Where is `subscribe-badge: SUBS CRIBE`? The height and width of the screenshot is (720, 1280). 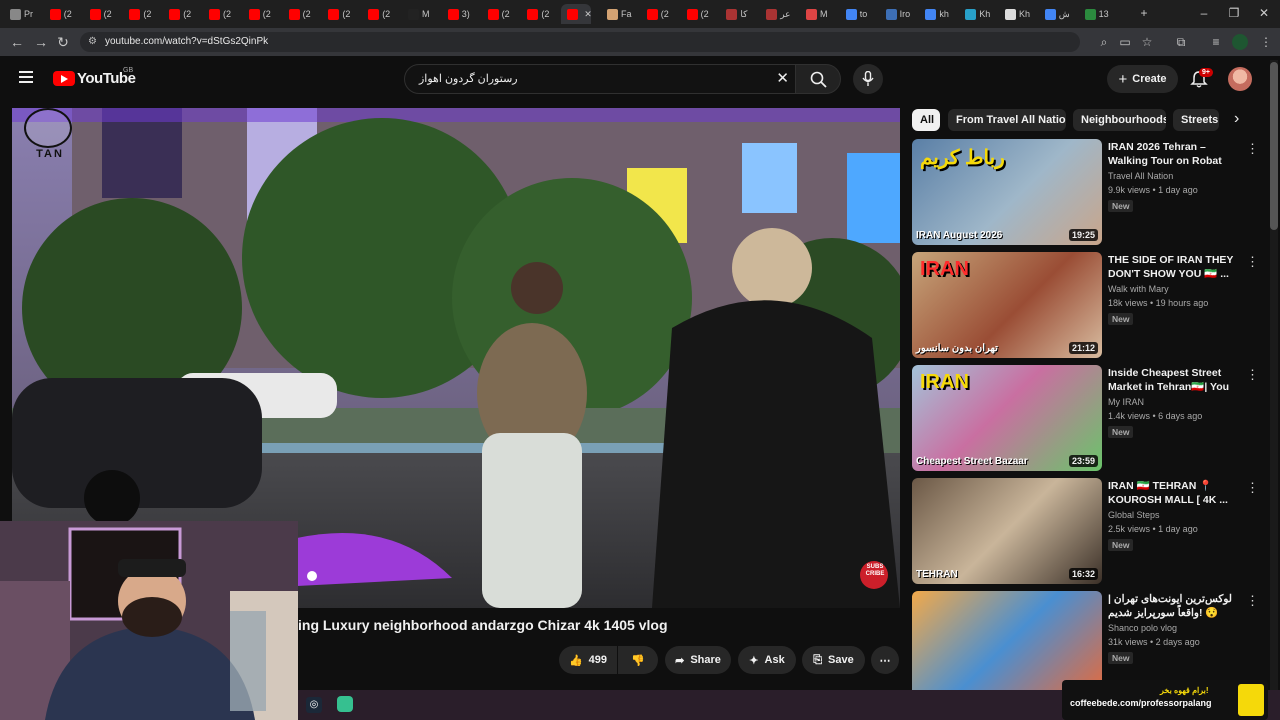 subscribe-badge: SUBS CRIBE is located at coordinates (875, 571).